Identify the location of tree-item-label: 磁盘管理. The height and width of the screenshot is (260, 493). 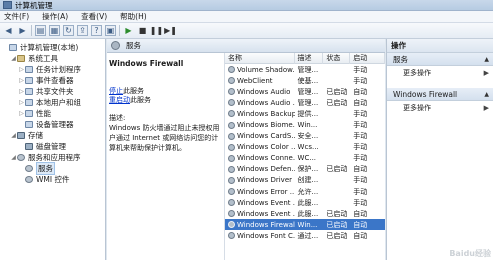
(51, 146).